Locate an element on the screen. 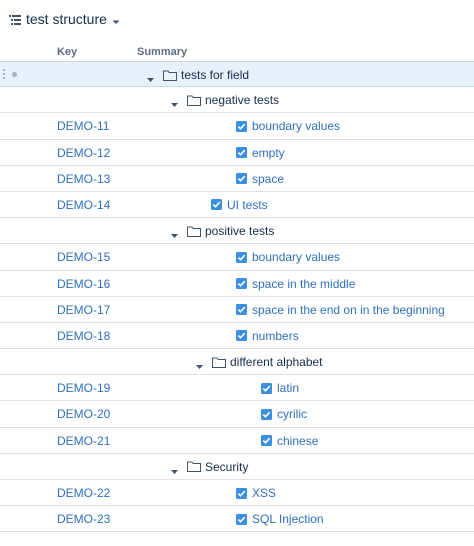  issue-summary-link: latin is located at coordinates (288, 388).